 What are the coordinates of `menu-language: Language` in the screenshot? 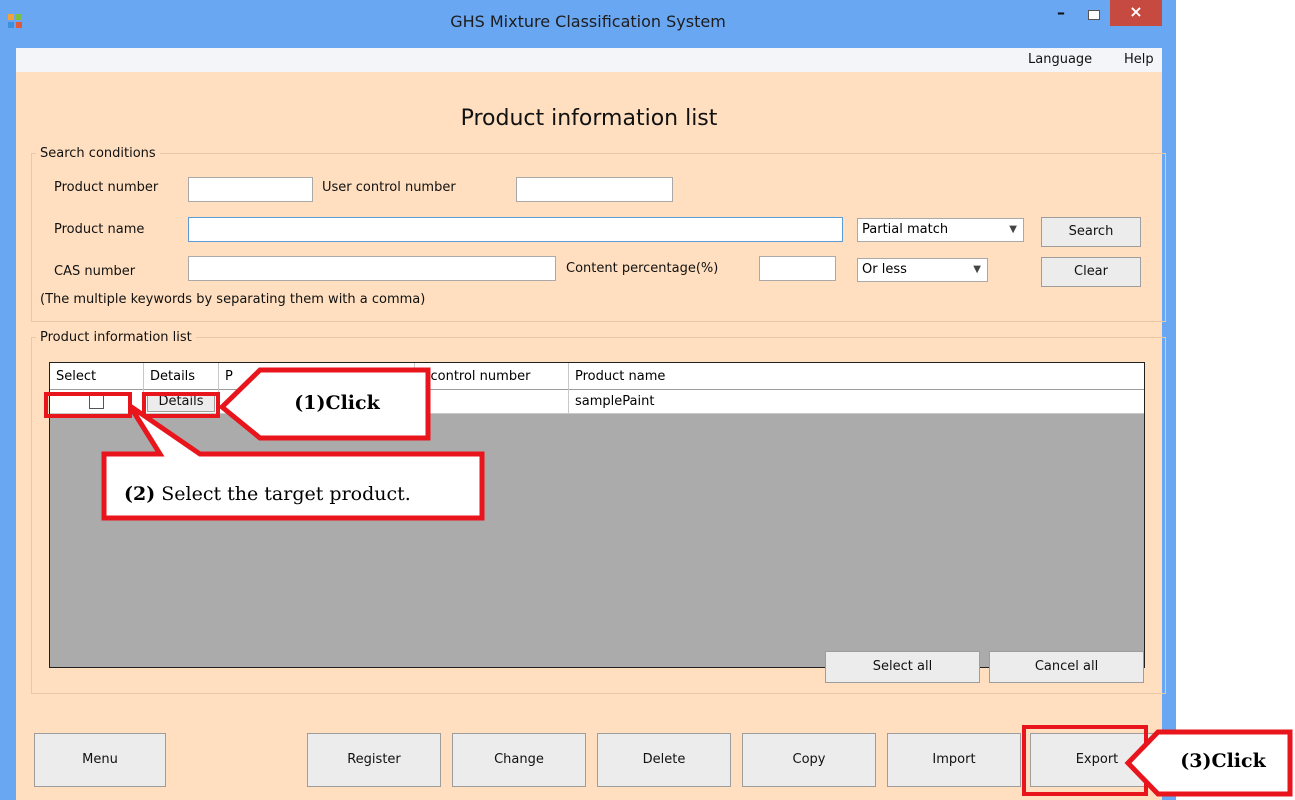 It's located at (1060, 60).